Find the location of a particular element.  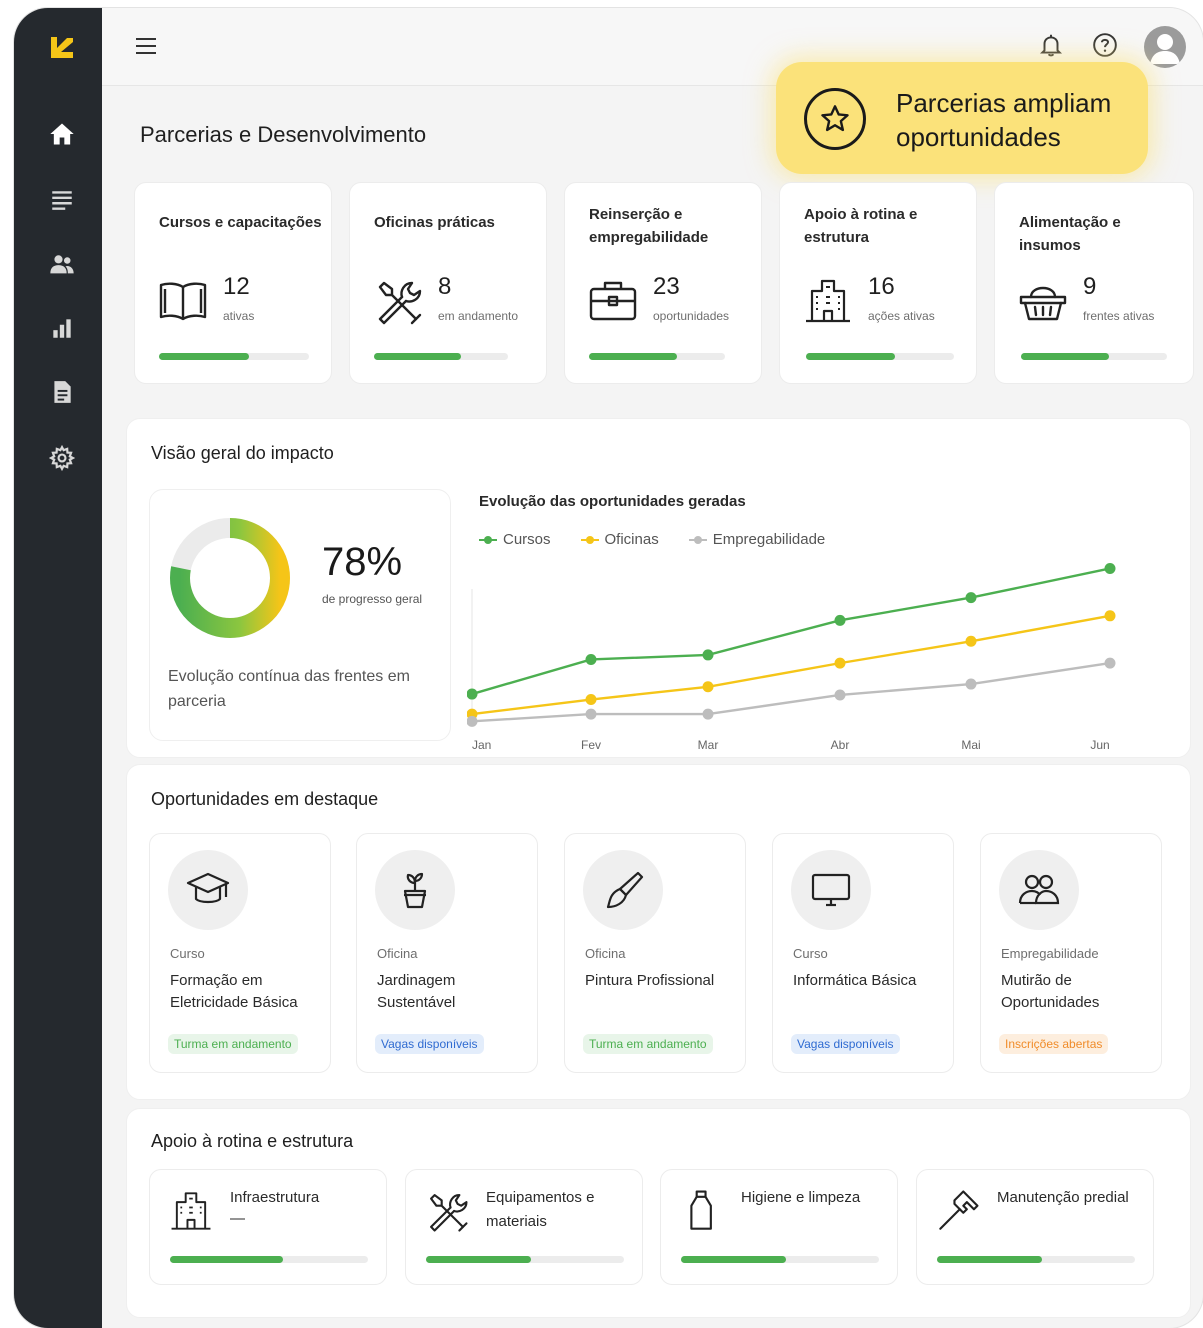

stat-sub: ativas is located at coordinates (239, 316).